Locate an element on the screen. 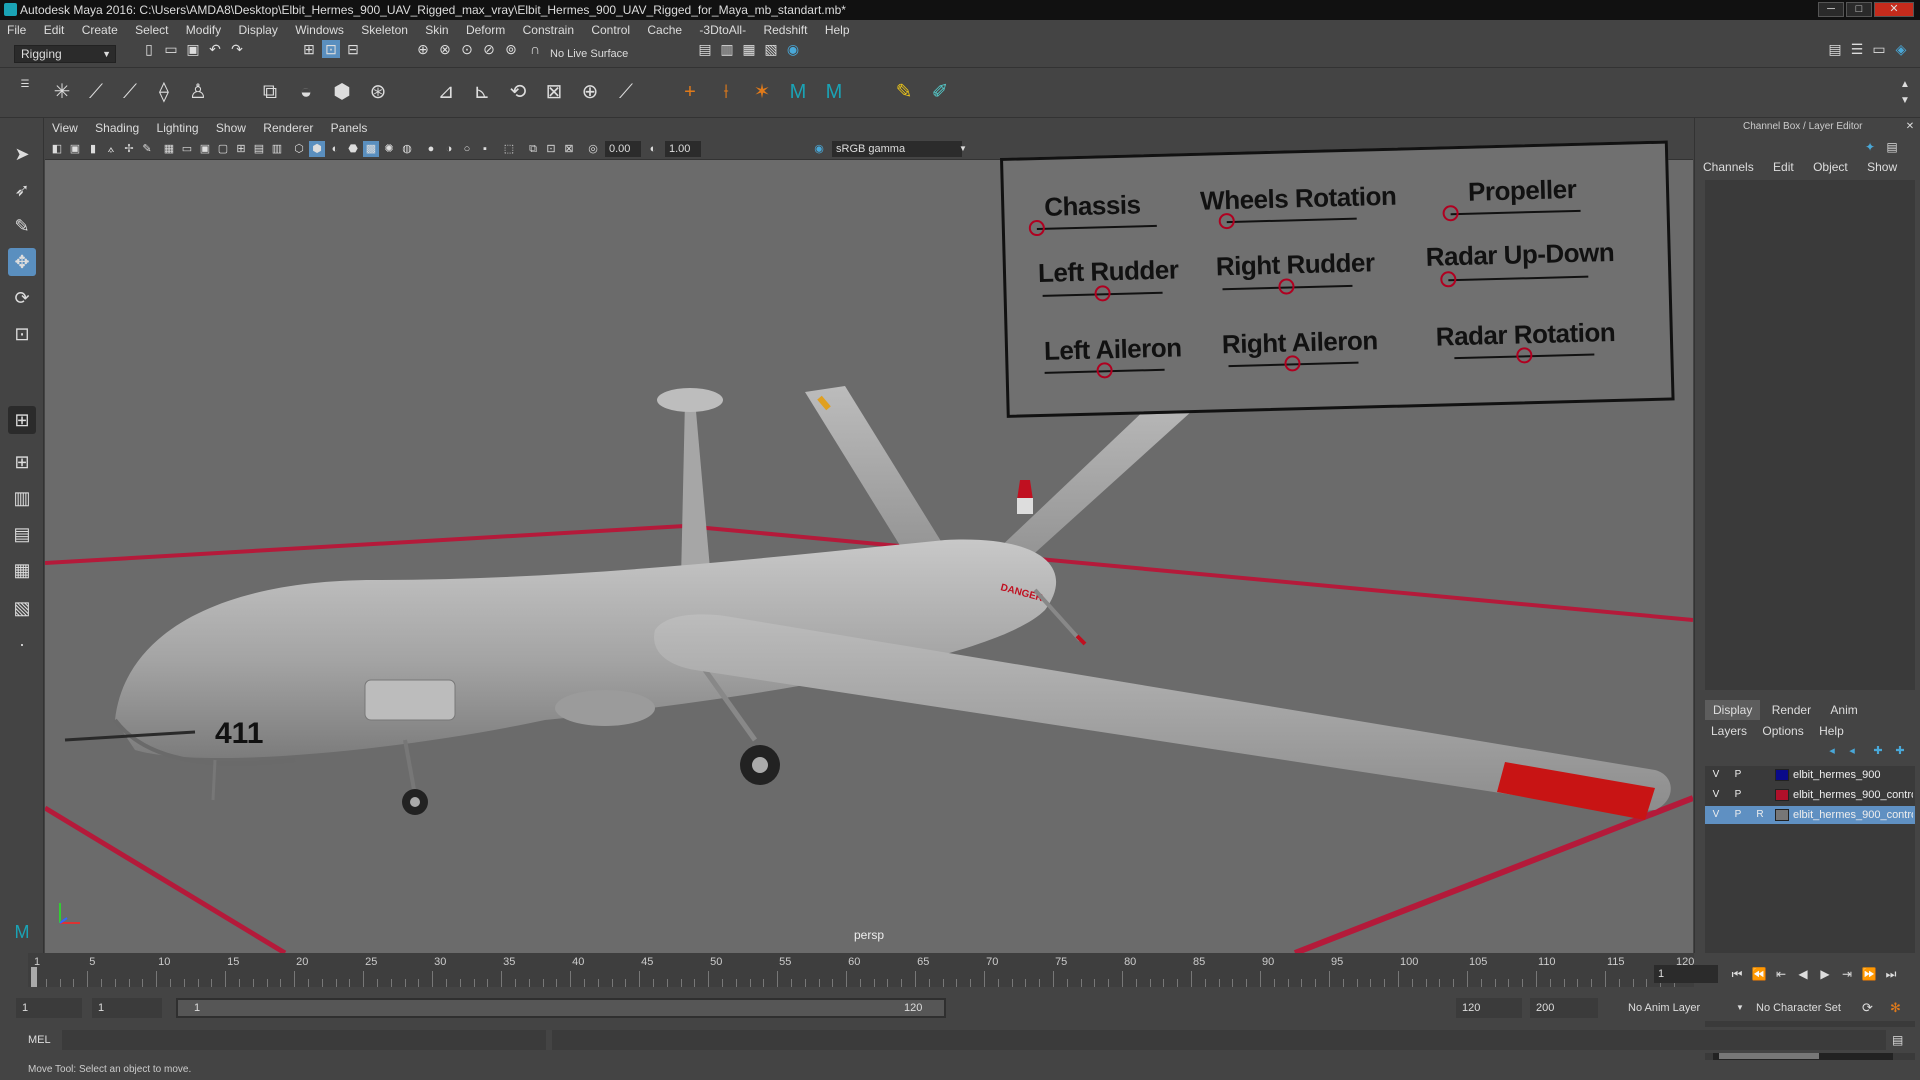 This screenshot has width=1920, height=1080. graph-persp-icon: ▦ is located at coordinates (22, 570).